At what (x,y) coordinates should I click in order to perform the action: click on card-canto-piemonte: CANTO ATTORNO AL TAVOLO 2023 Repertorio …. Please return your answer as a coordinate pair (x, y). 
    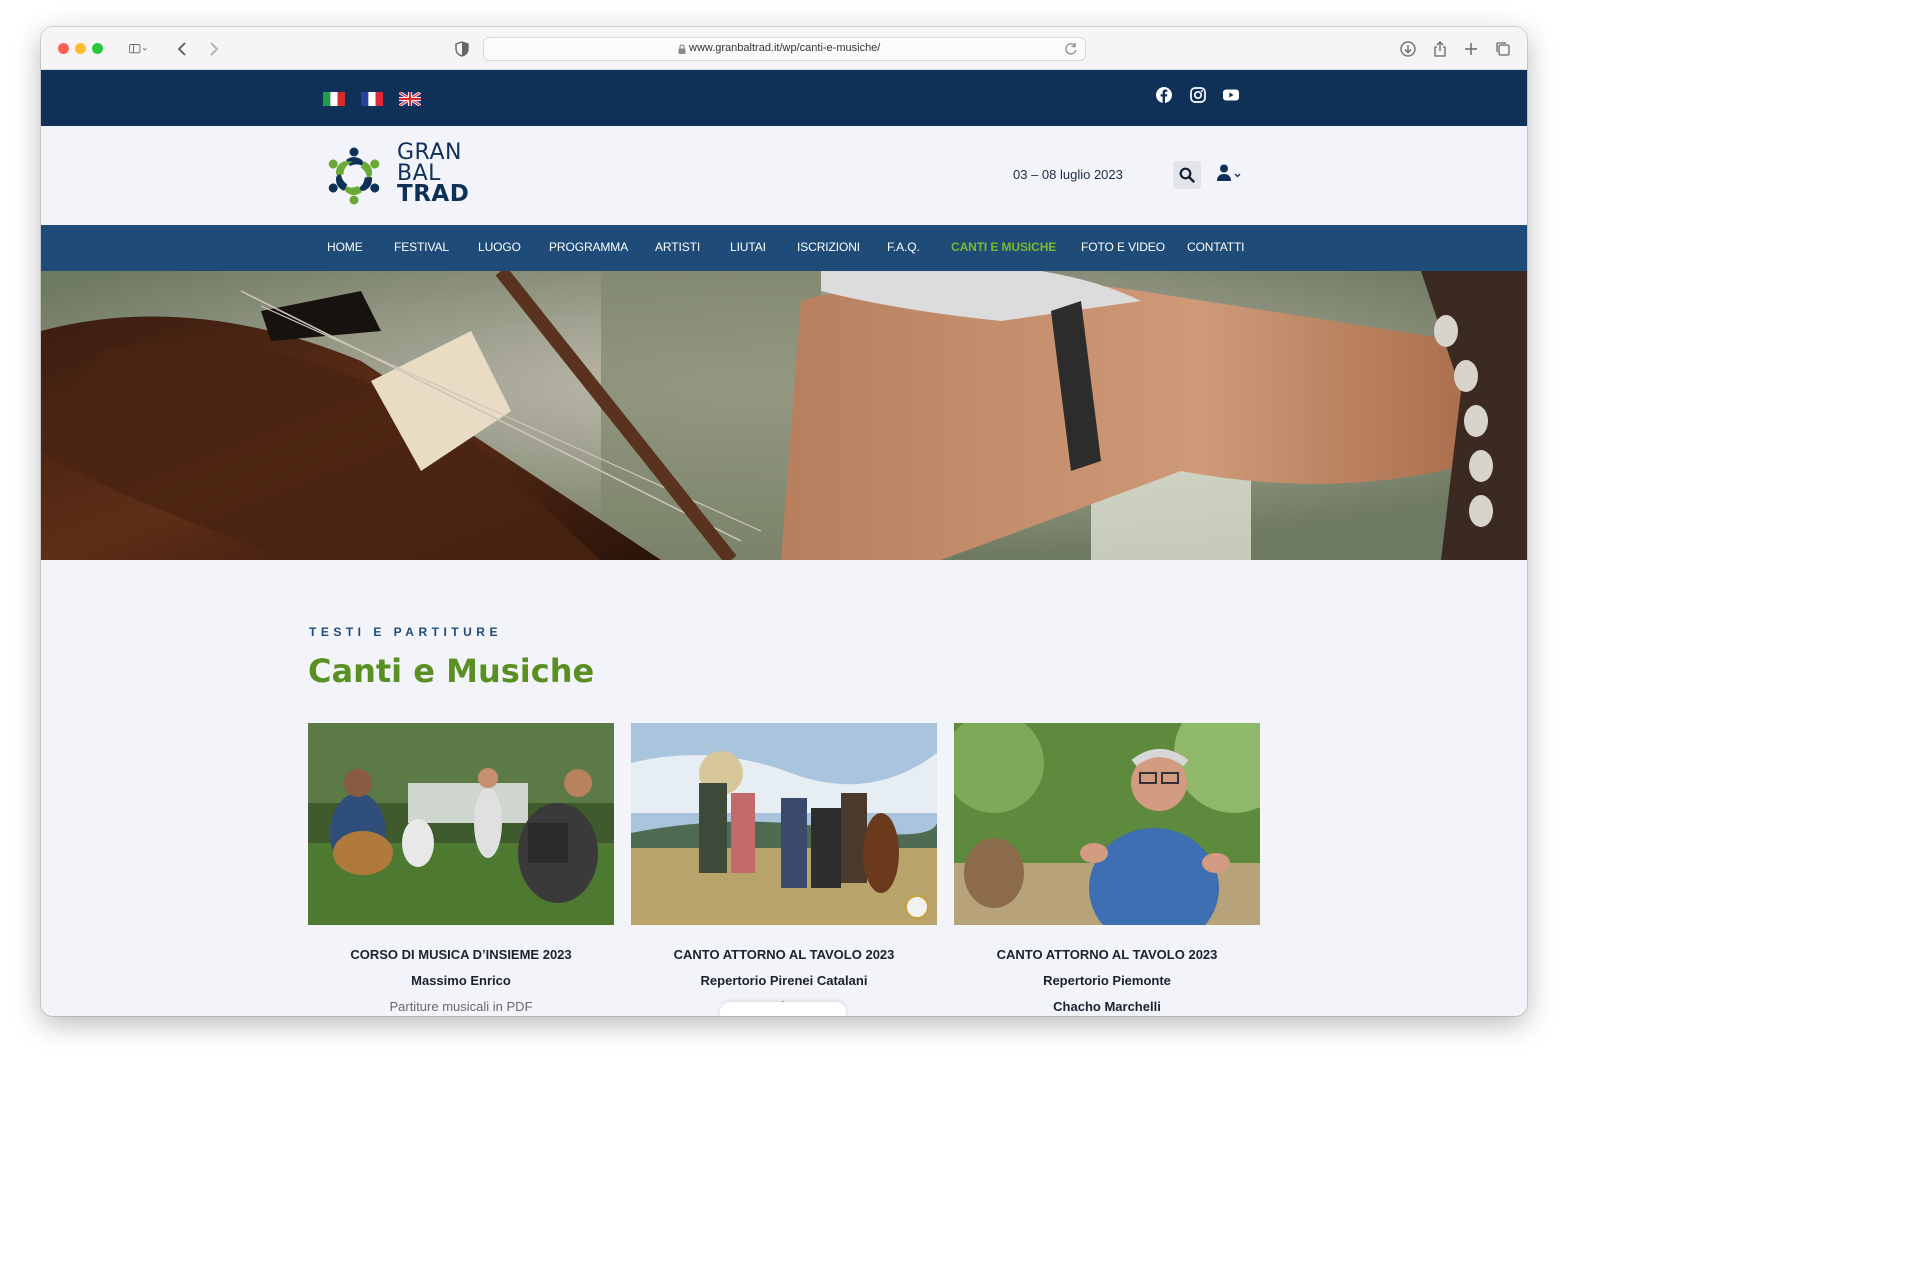
    Looking at the image, I should click on (1107, 869).